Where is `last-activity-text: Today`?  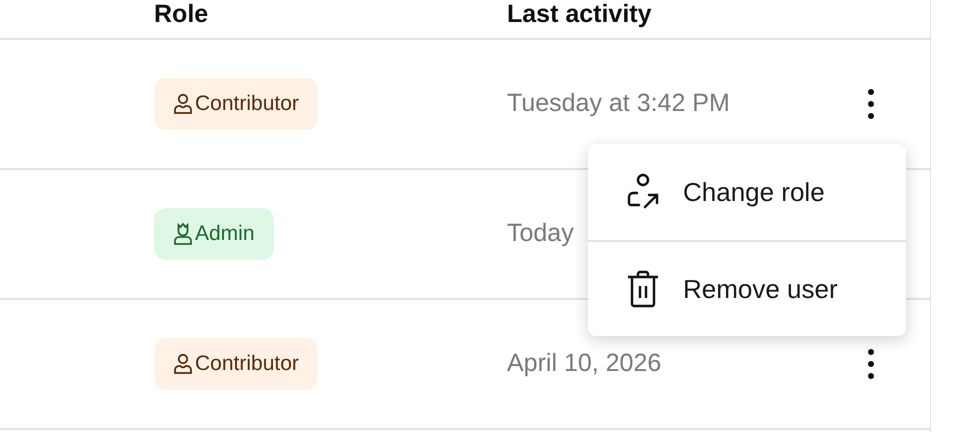
last-activity-text: Today is located at coordinates (540, 234).